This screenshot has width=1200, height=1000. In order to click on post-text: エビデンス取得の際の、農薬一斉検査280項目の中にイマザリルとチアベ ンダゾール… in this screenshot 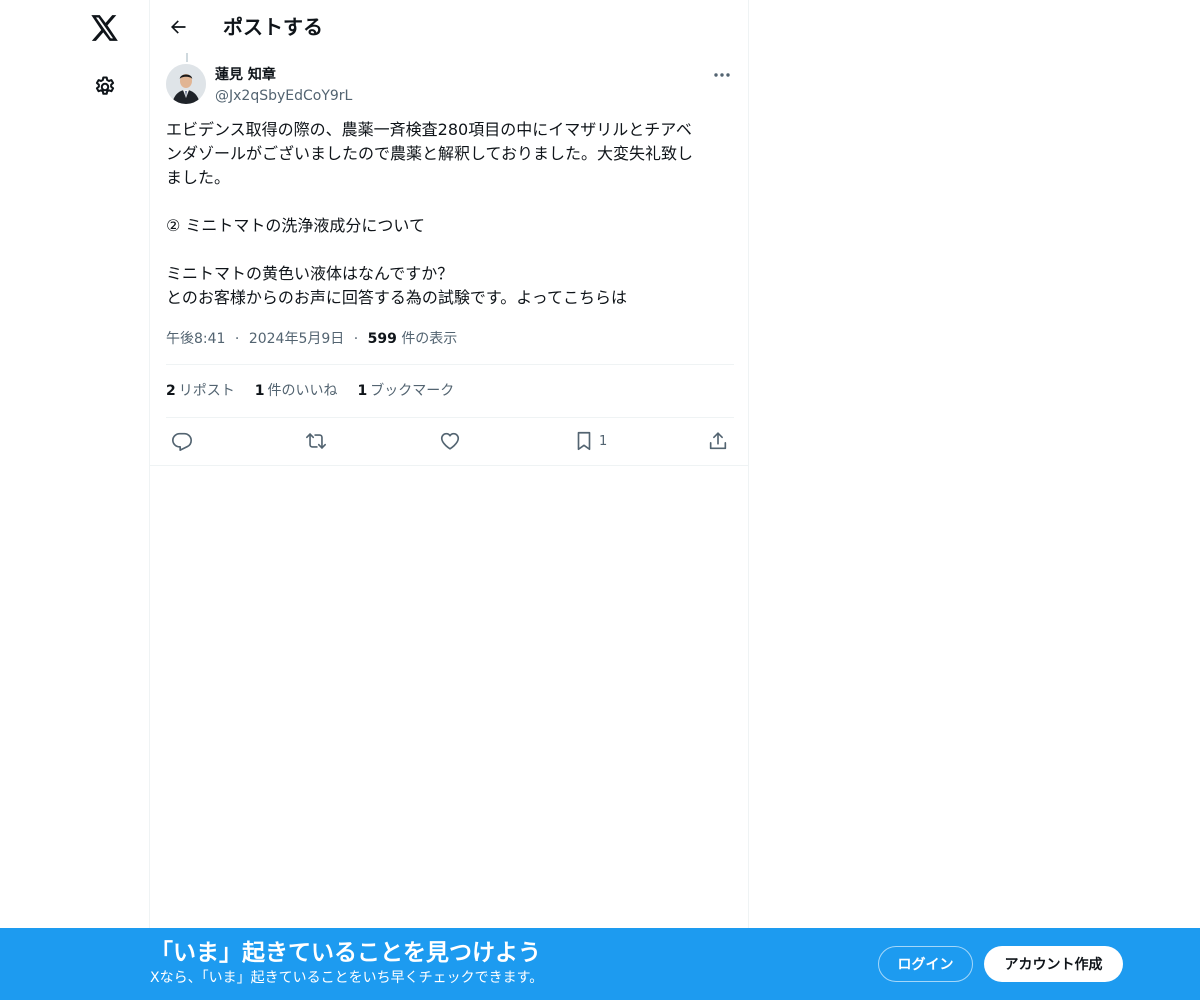, I will do `click(451, 214)`.